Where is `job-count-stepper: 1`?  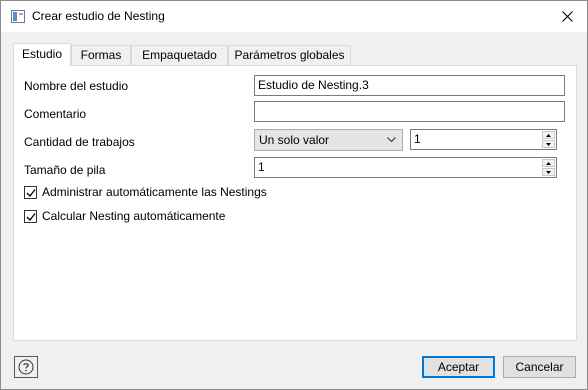
job-count-stepper: 1 is located at coordinates (483, 139).